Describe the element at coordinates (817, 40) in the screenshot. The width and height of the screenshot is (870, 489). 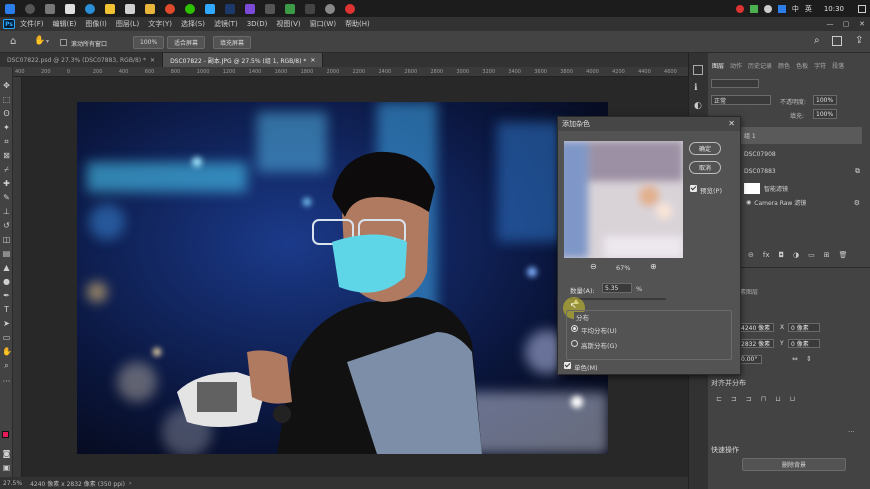
I see `search-icon: ⌕` at that location.